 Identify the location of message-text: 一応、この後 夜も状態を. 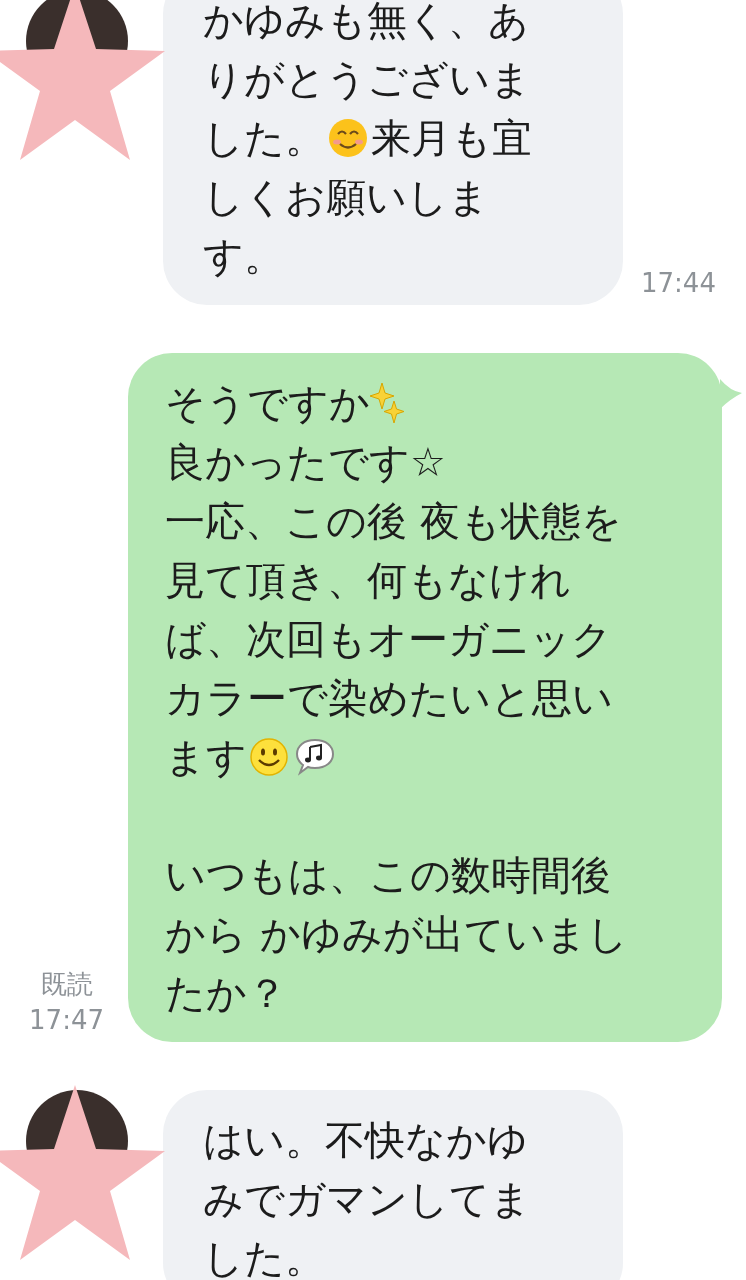
(393, 521).